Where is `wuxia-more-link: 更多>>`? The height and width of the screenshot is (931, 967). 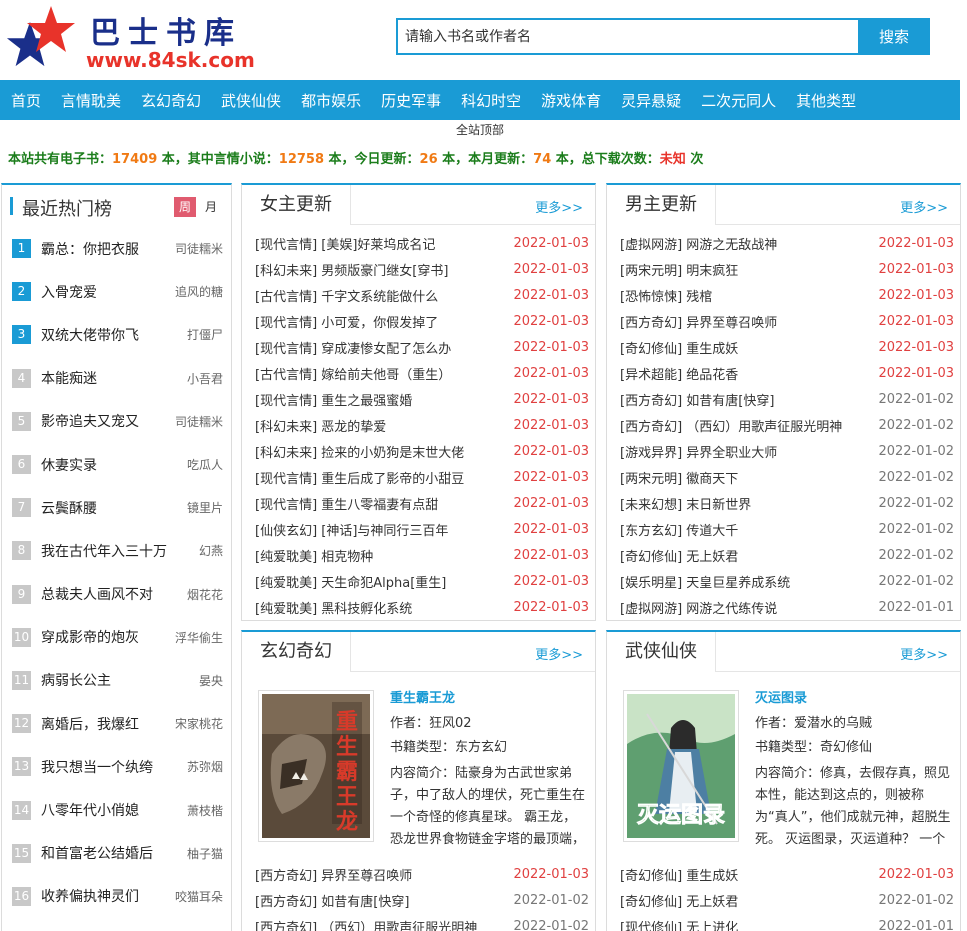
wuxia-more-link: 更多>> is located at coordinates (924, 653).